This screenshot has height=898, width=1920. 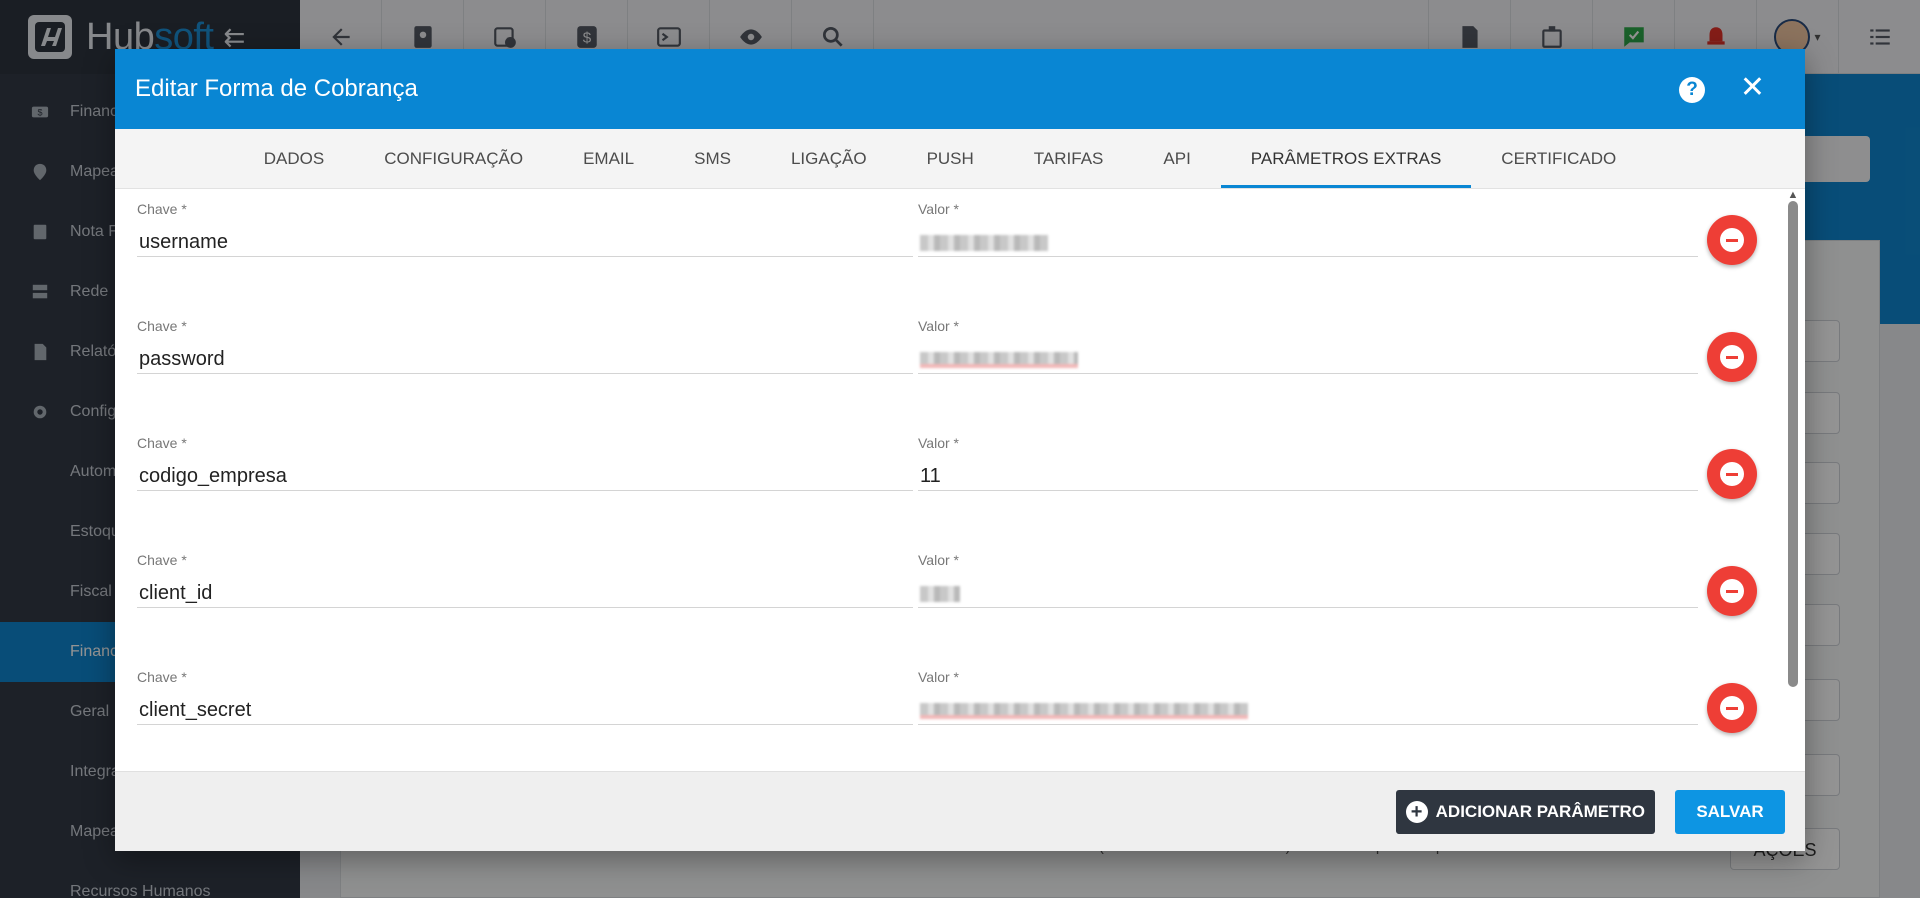 I want to click on save-button: SALVAR, so click(x=1730, y=812).